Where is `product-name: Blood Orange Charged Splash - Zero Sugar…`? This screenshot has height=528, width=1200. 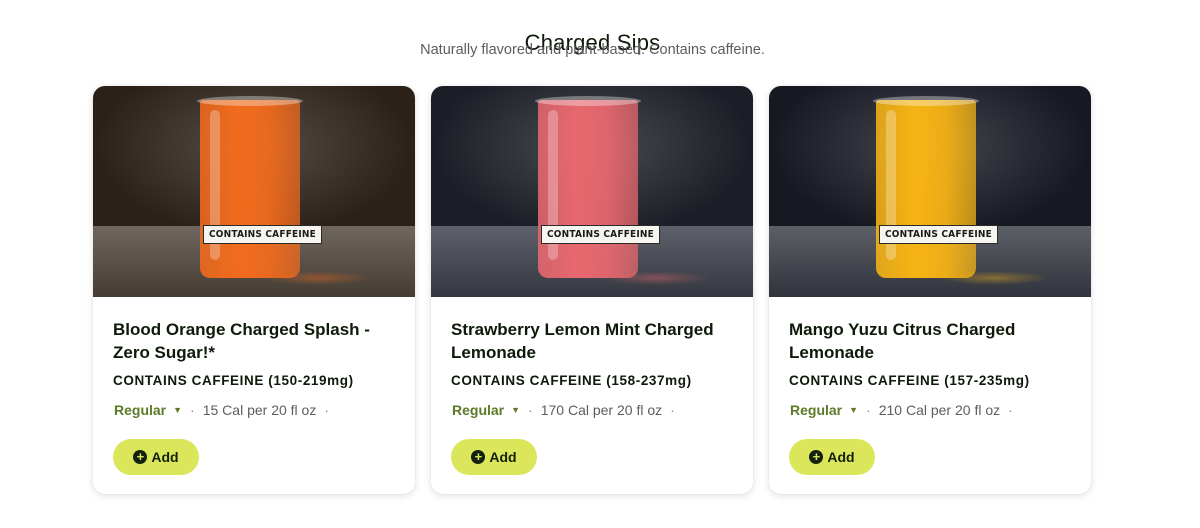 product-name: Blood Orange Charged Splash - Zero Sugar… is located at coordinates (255, 341).